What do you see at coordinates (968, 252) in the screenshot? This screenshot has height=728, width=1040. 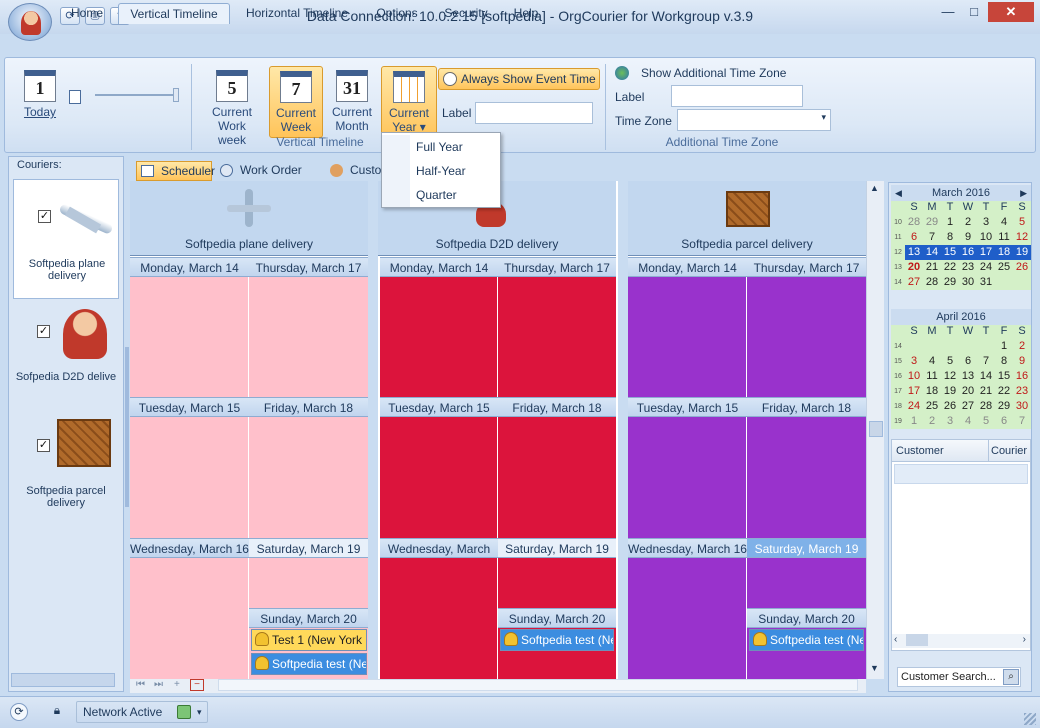 I see `calendar-day: 16` at bounding box center [968, 252].